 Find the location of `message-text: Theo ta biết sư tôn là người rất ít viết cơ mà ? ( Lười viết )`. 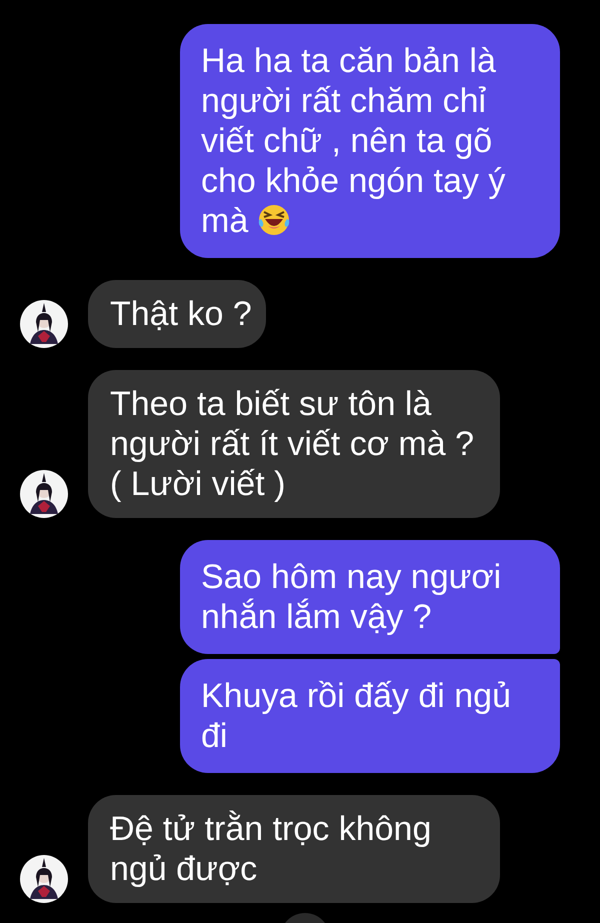

message-text: Theo ta biết sư tôn là người rất ít viết cơ mà ? ( Lười viết ) is located at coordinates (292, 444).